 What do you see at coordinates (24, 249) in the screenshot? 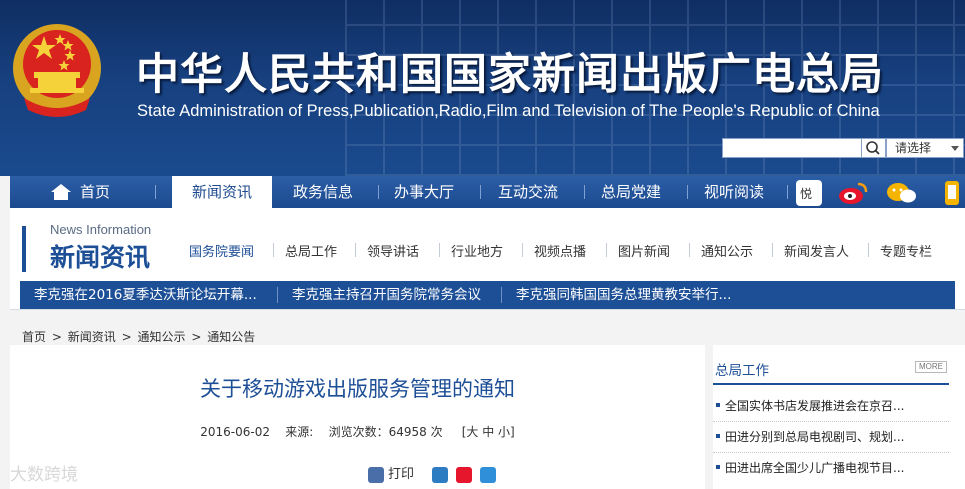
I see `section-accent-bar` at bounding box center [24, 249].